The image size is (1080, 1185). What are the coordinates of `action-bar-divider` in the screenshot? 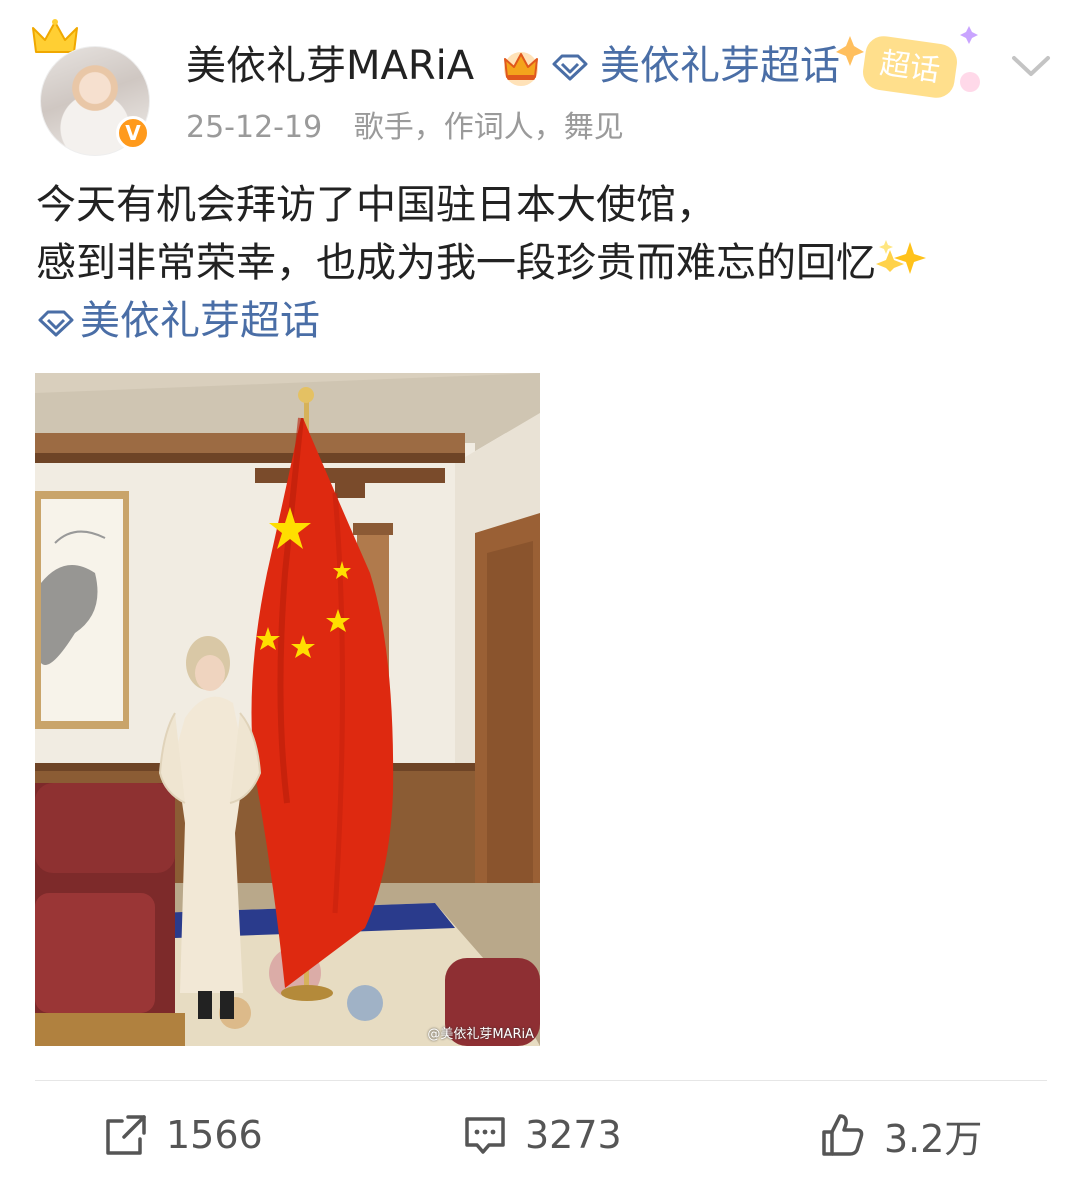 It's located at (541, 1080).